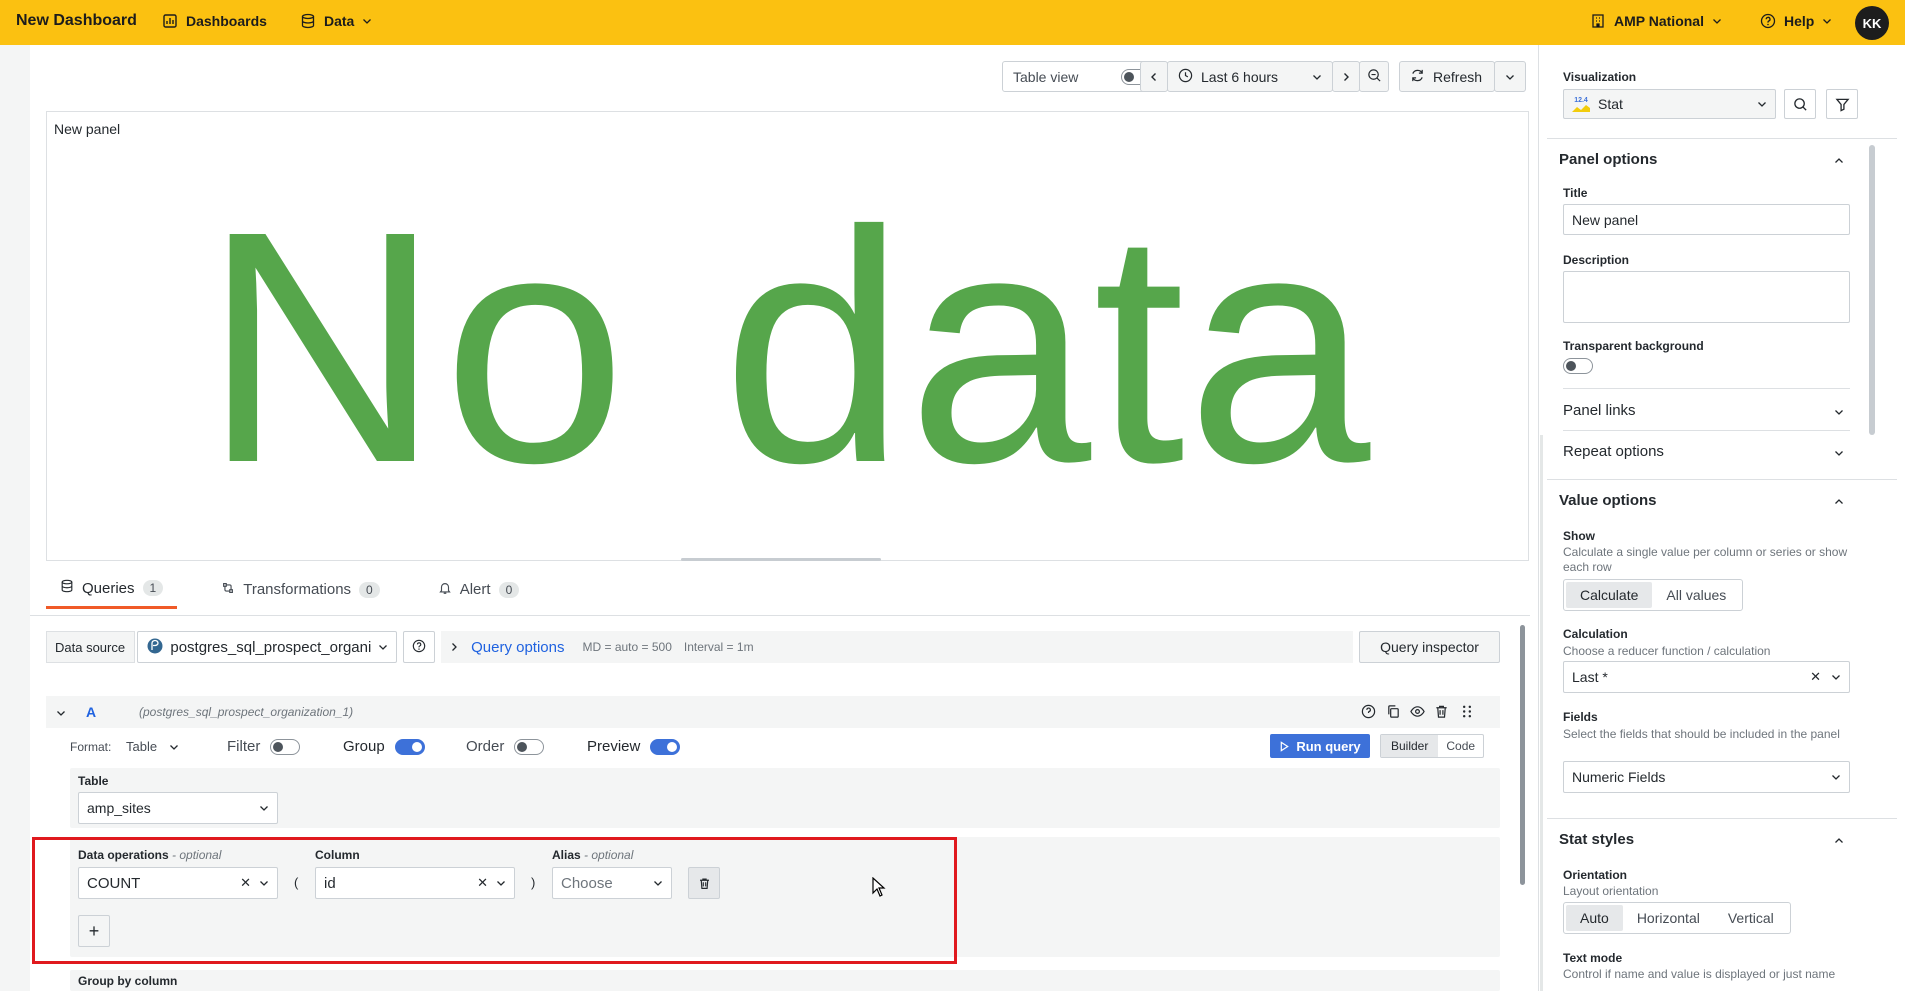 This screenshot has height=991, width=1905. Describe the element at coordinates (1154, 76) in the screenshot. I see `time-back-button` at that location.